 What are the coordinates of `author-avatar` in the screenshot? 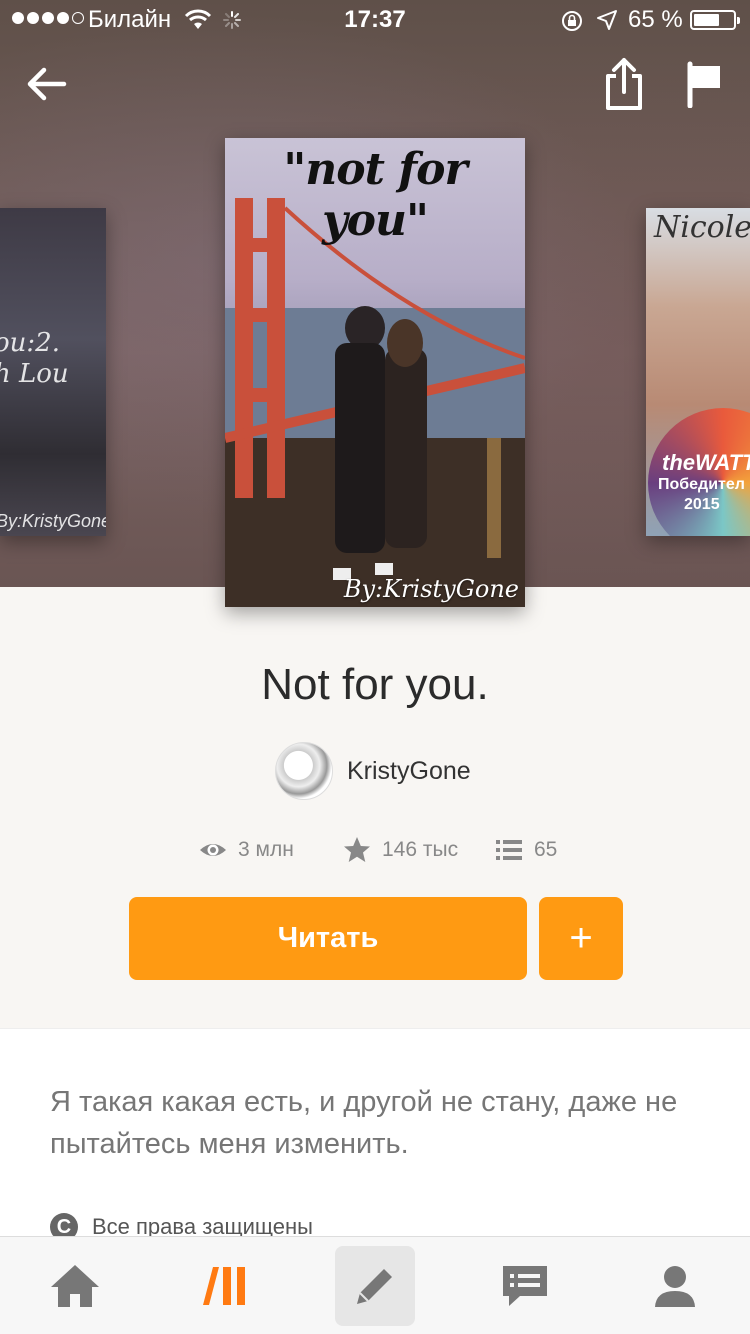 It's located at (304, 771).